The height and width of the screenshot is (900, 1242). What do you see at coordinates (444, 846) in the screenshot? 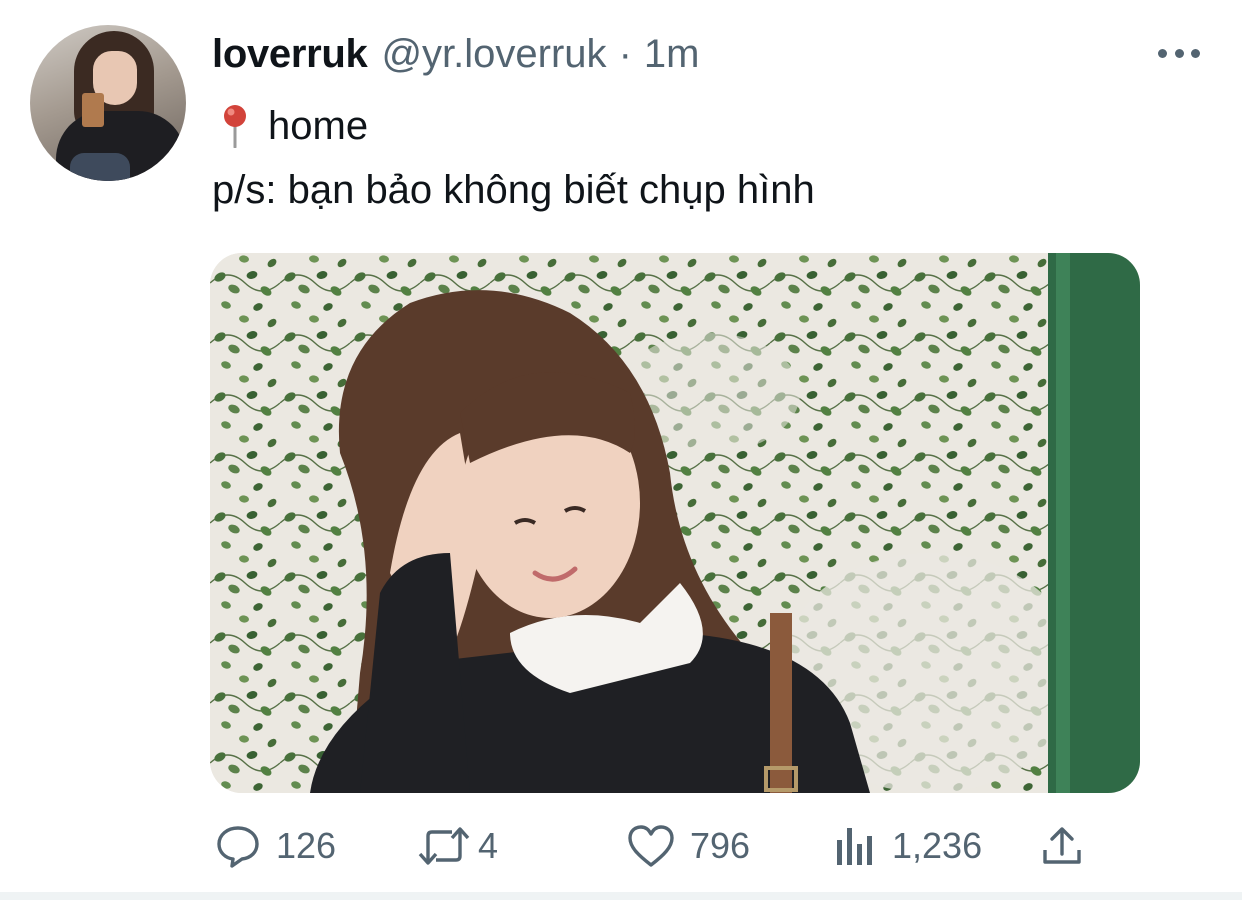
I see `retweet-icon` at bounding box center [444, 846].